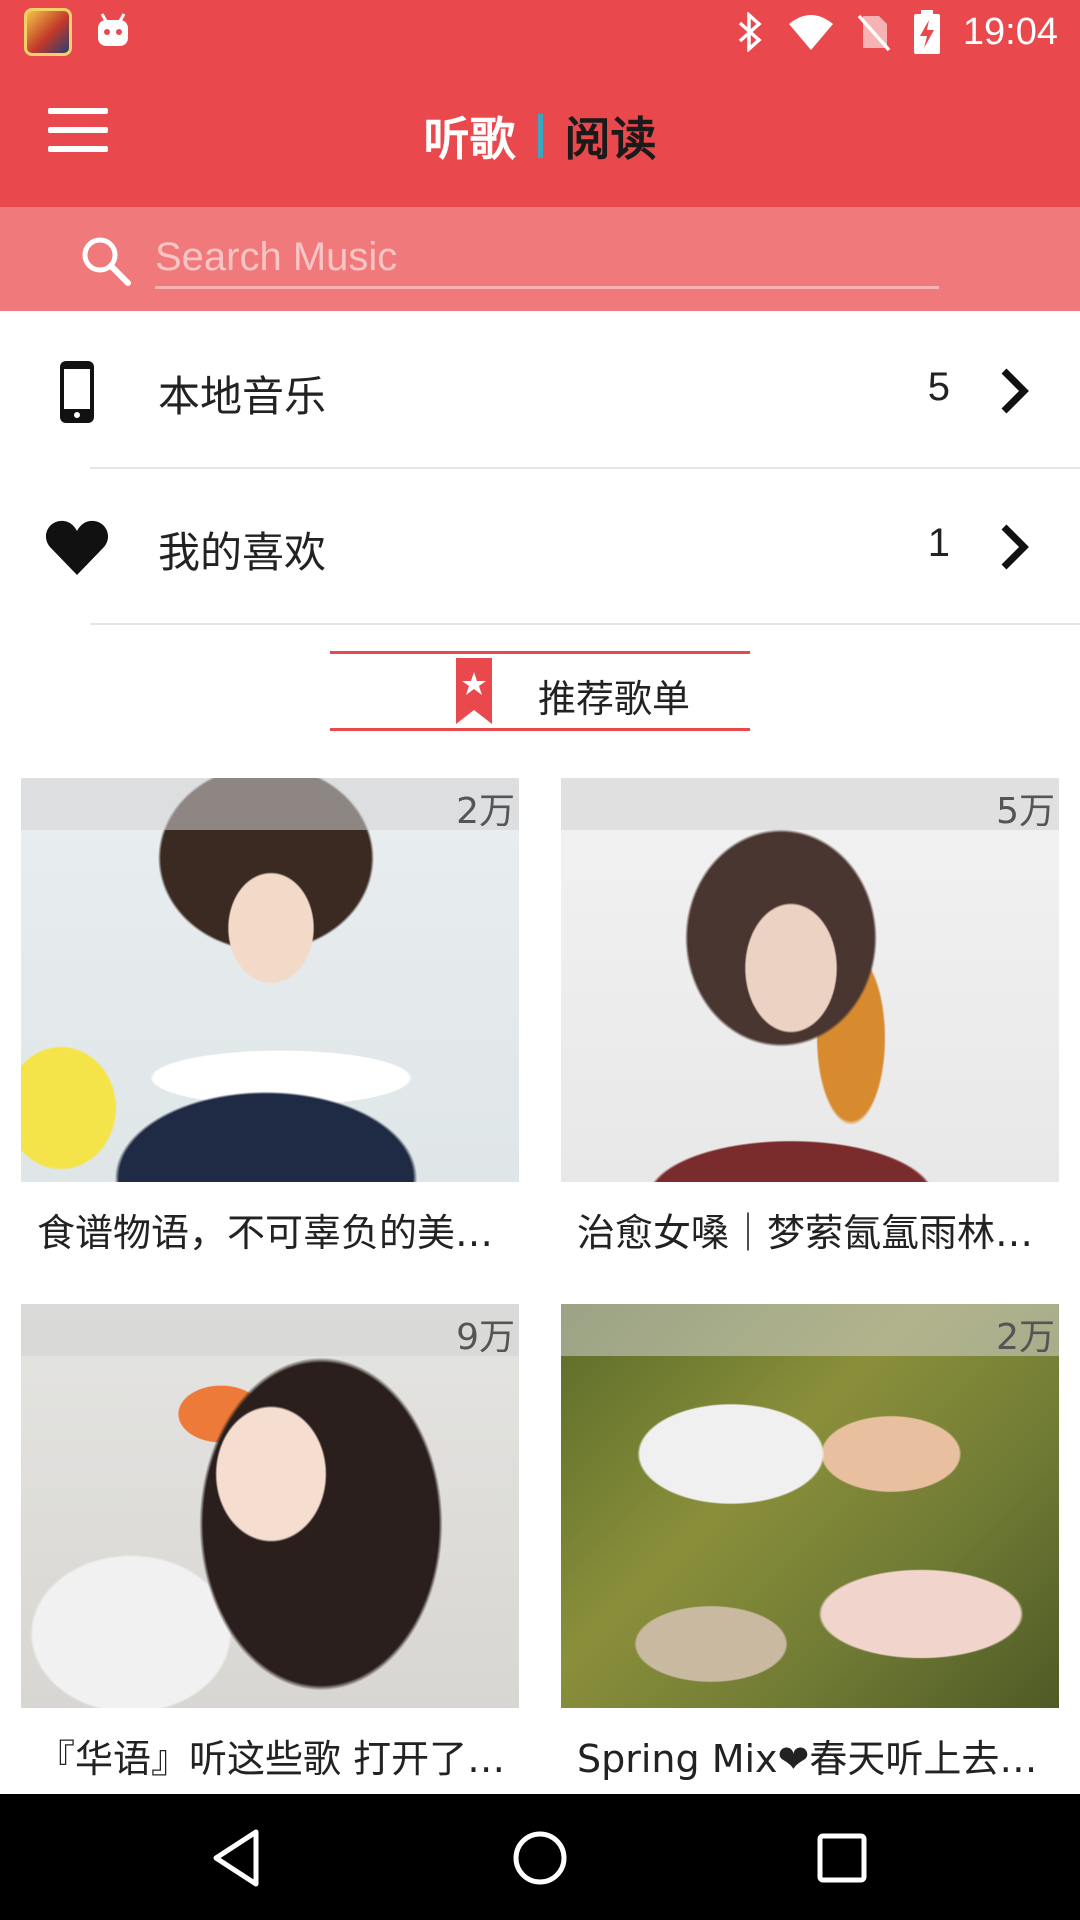  I want to click on playlist-cover-image: 5万, so click(810, 980).